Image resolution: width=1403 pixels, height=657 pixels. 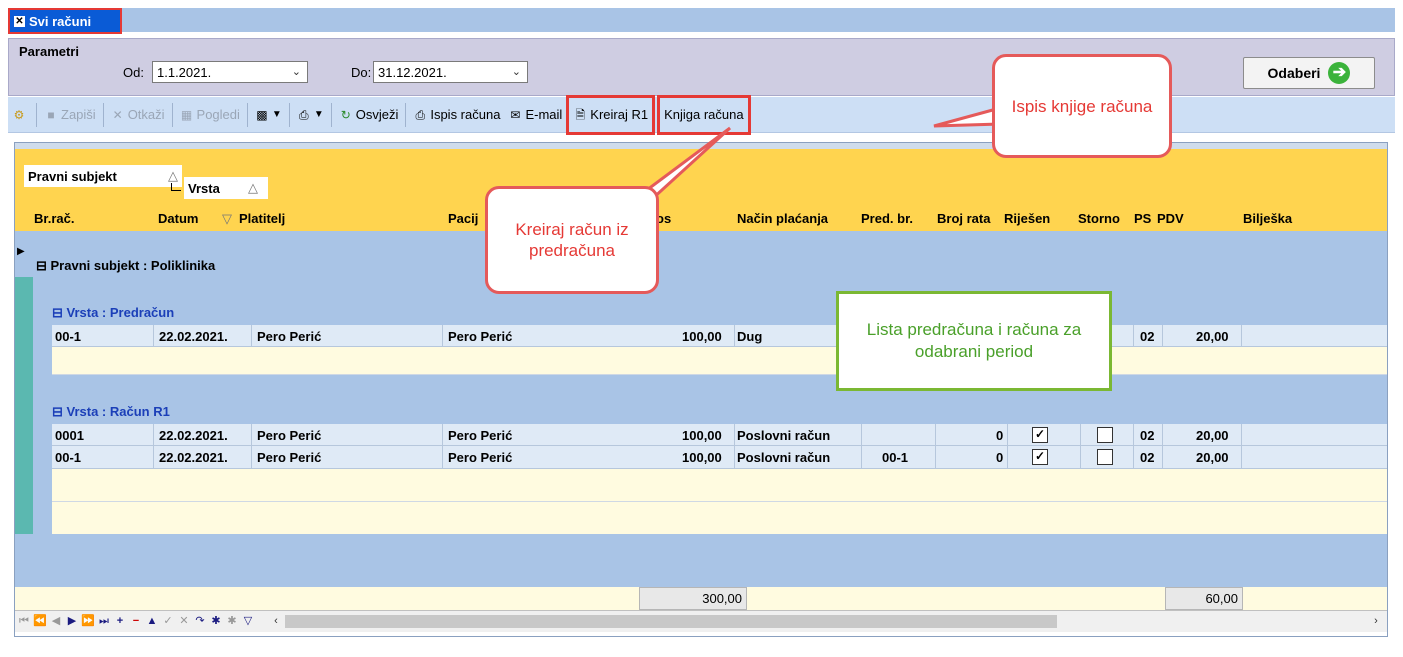 I want to click on bookmark-icon: ✱, so click(x=216, y=621).